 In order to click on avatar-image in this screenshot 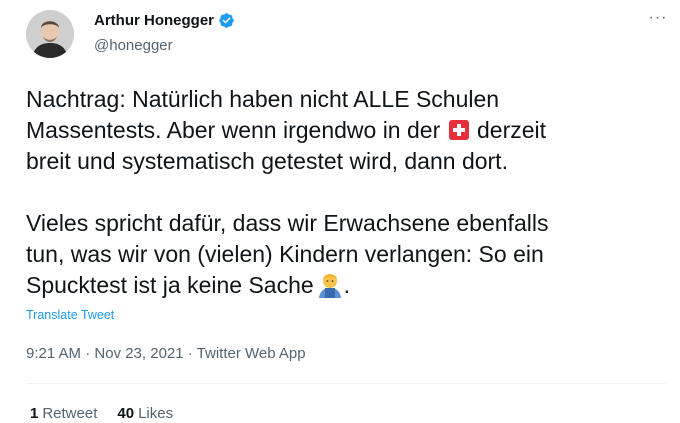, I will do `click(50, 34)`.